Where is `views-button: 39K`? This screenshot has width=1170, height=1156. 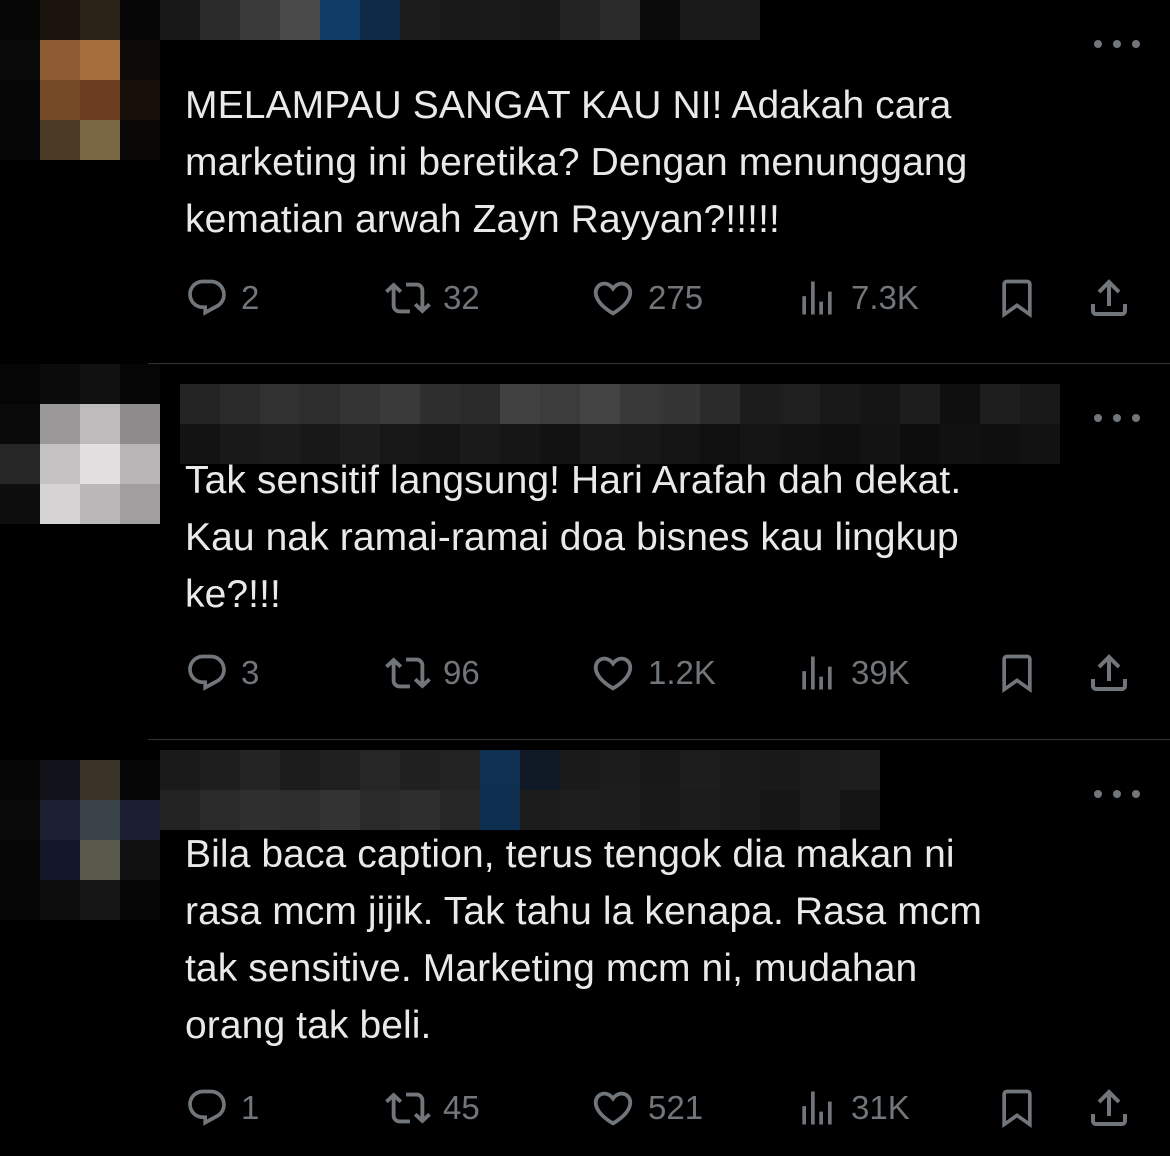 views-button: 39K is located at coordinates (852, 673).